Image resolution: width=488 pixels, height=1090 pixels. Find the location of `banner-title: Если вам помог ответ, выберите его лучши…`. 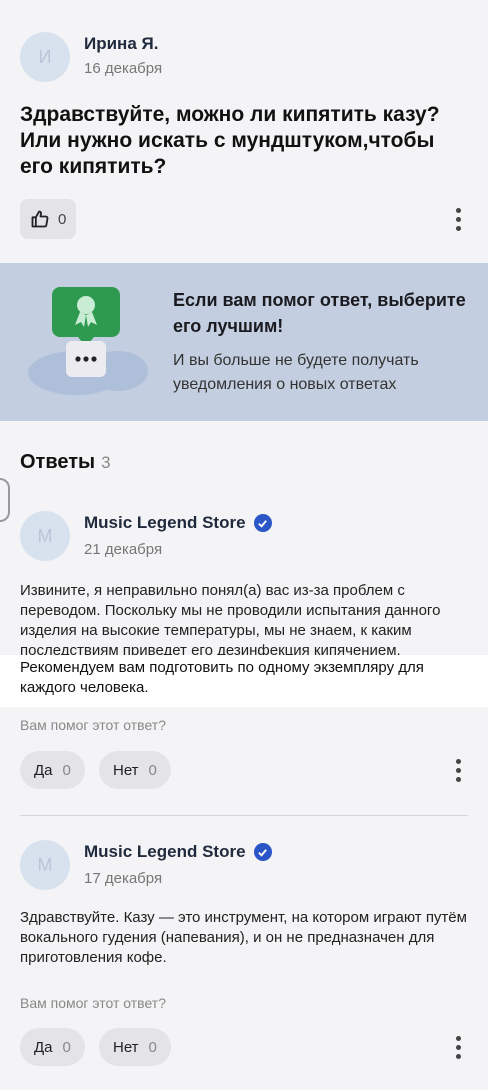

banner-title: Если вам помог ответ, выберите его лучши… is located at coordinates (319, 313).